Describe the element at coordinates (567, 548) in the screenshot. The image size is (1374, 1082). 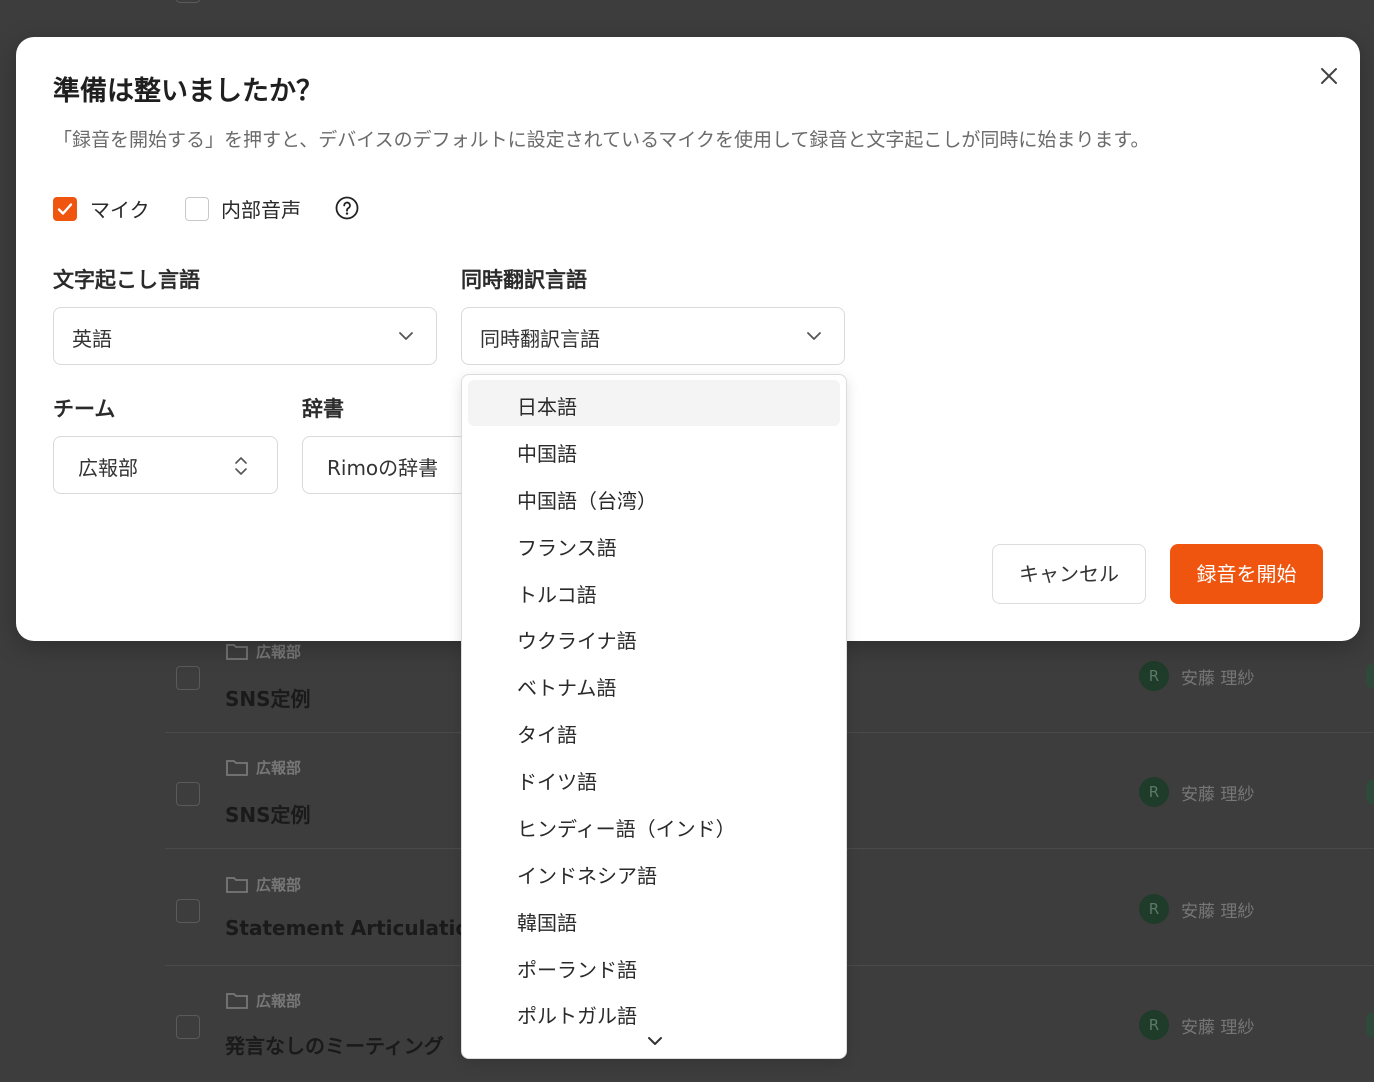
I see `option-label: フランス語` at that location.